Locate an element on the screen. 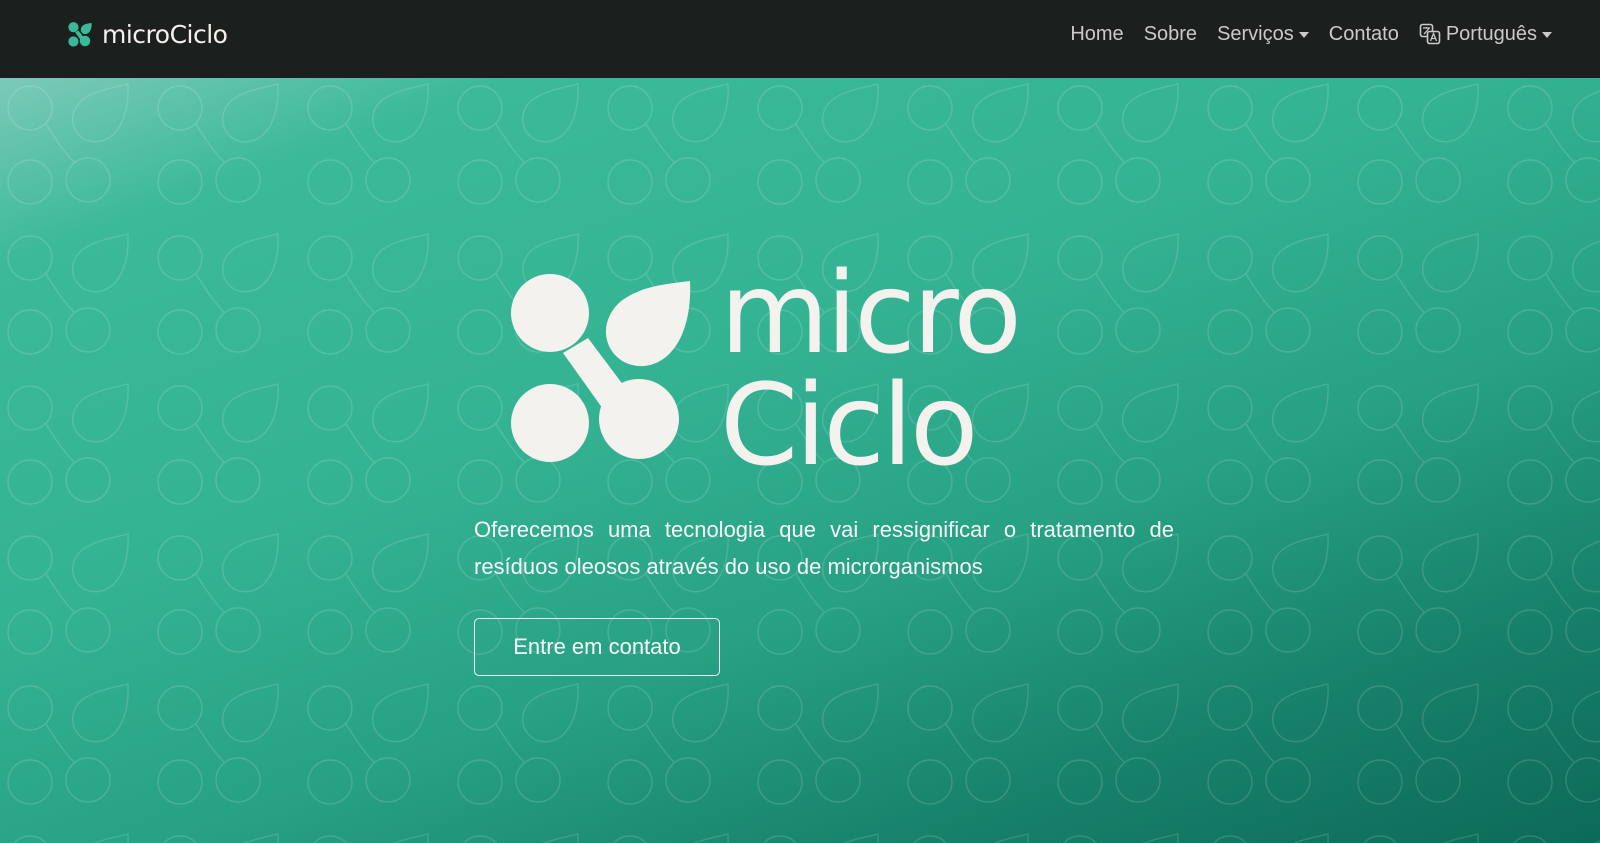  nav-dropdown-servicos: Serviços is located at coordinates (1263, 34).